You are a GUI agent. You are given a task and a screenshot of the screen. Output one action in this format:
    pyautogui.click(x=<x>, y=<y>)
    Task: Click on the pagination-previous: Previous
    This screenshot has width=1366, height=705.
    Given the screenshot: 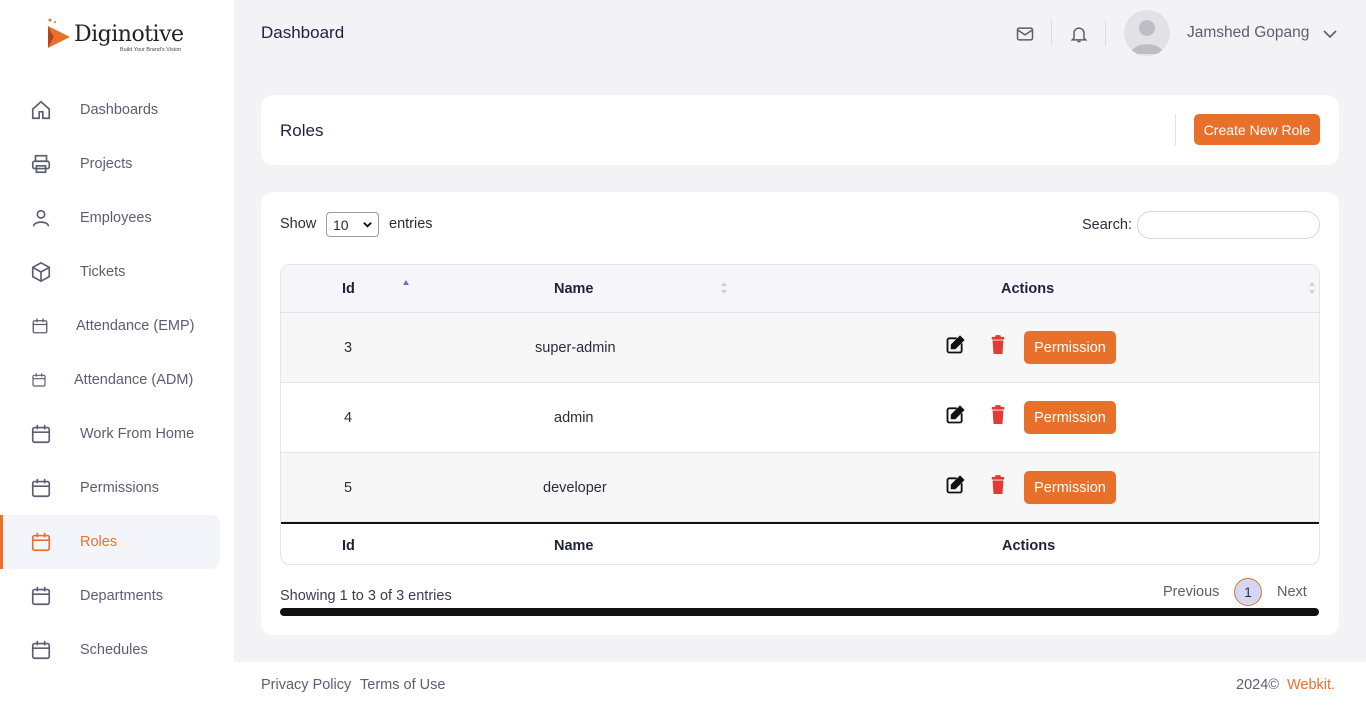 What is the action you would take?
    pyautogui.click(x=1191, y=592)
    